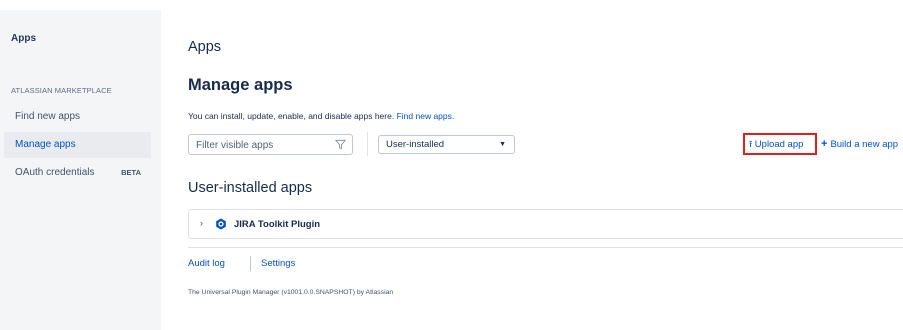  What do you see at coordinates (23, 38) in the screenshot?
I see `sidebar-title: Apps` at bounding box center [23, 38].